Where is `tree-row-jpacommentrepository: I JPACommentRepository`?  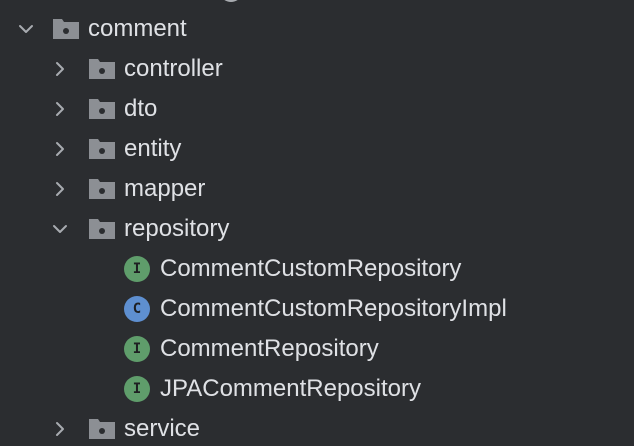 tree-row-jpacommentrepository: I JPACommentRepository is located at coordinates (317, 389).